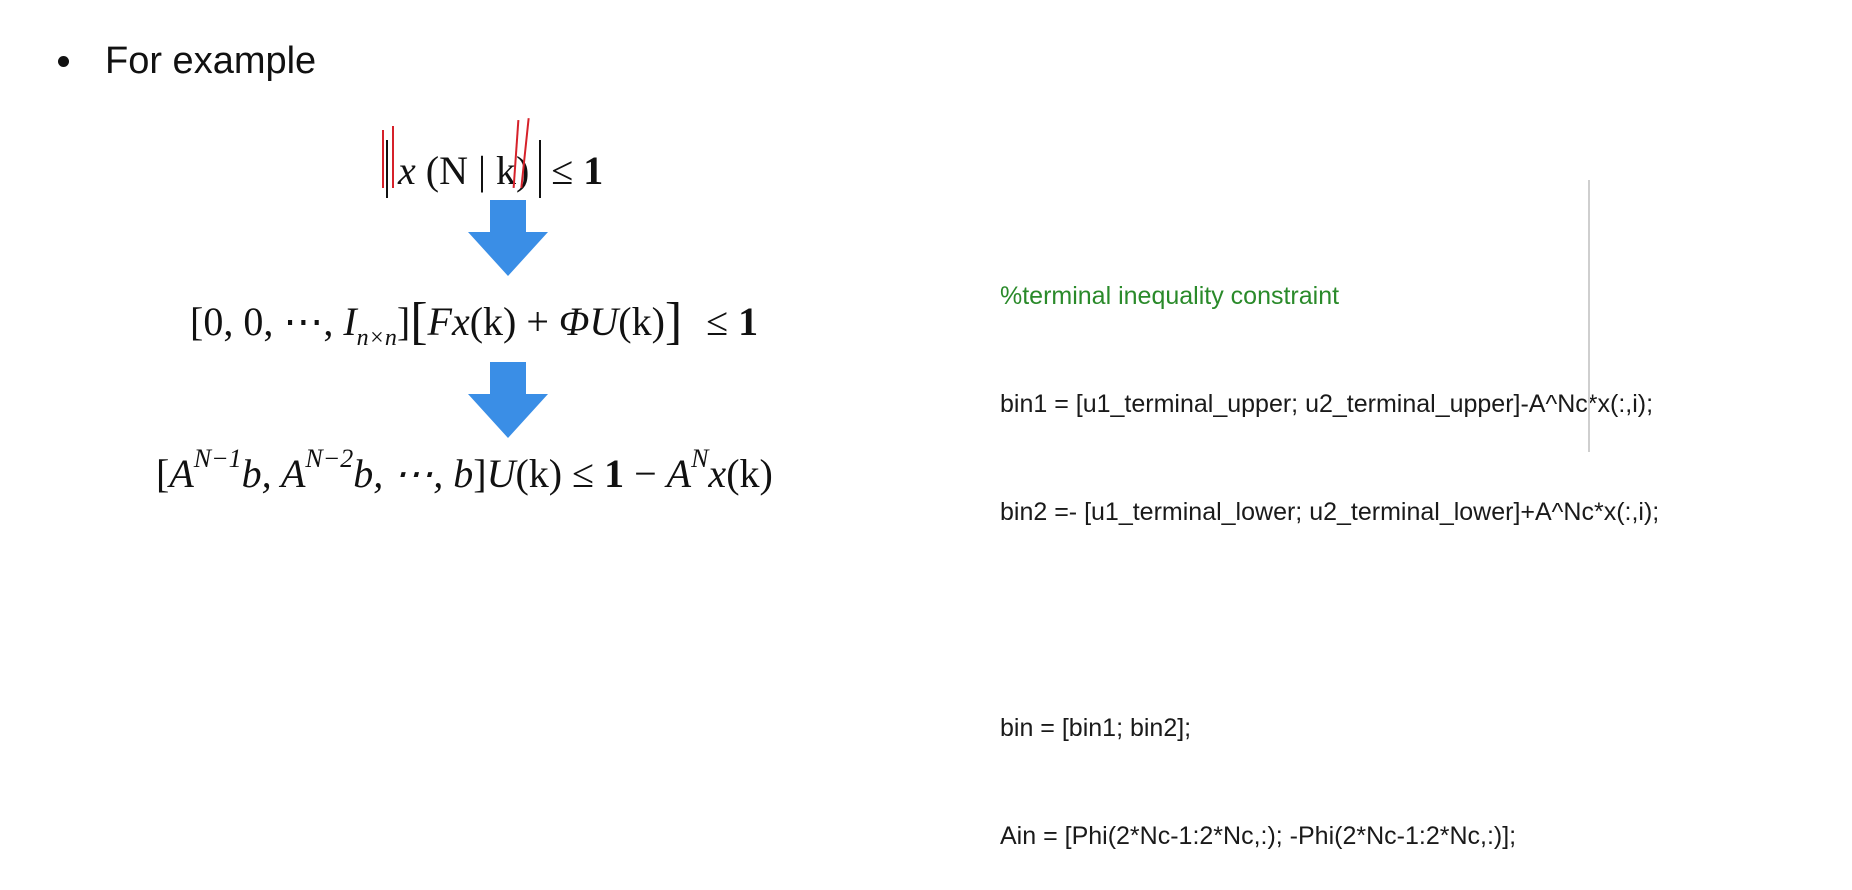 This screenshot has width=1852, height=890. What do you see at coordinates (403, 321) in the screenshot?
I see `eq2-close: ]` at bounding box center [403, 321].